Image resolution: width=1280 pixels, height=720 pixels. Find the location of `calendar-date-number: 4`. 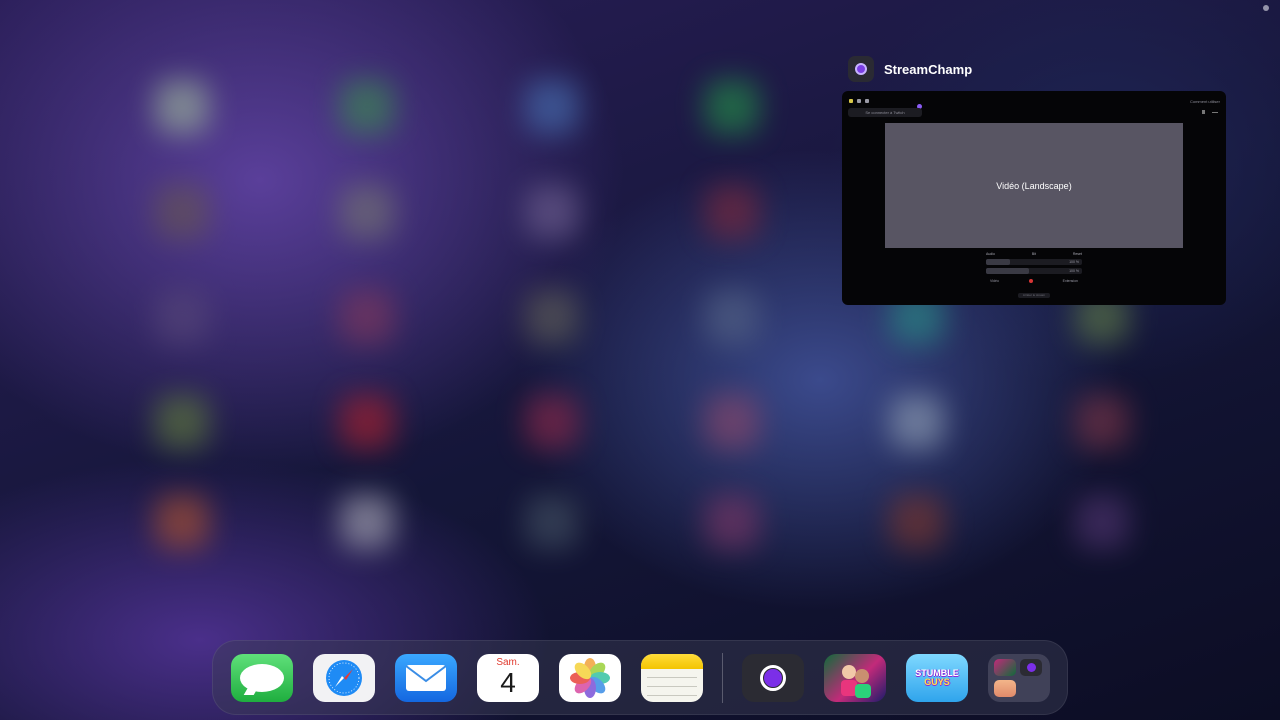

calendar-date-number: 4 is located at coordinates (508, 682).